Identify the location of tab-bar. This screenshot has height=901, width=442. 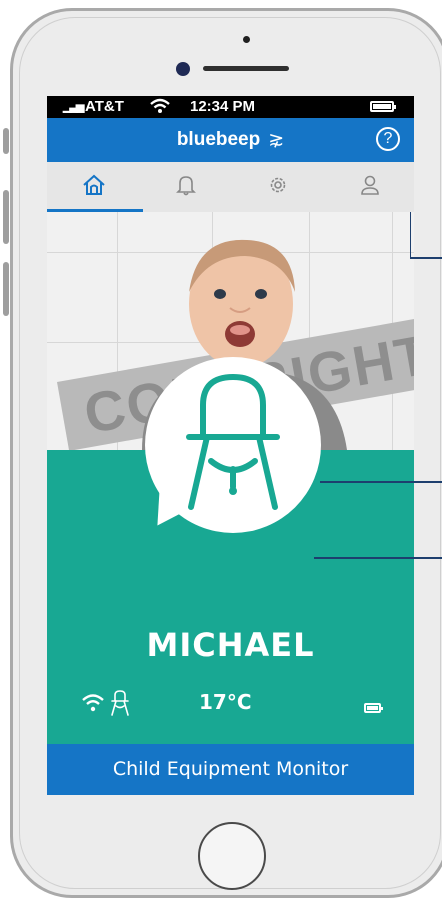
(230, 187).